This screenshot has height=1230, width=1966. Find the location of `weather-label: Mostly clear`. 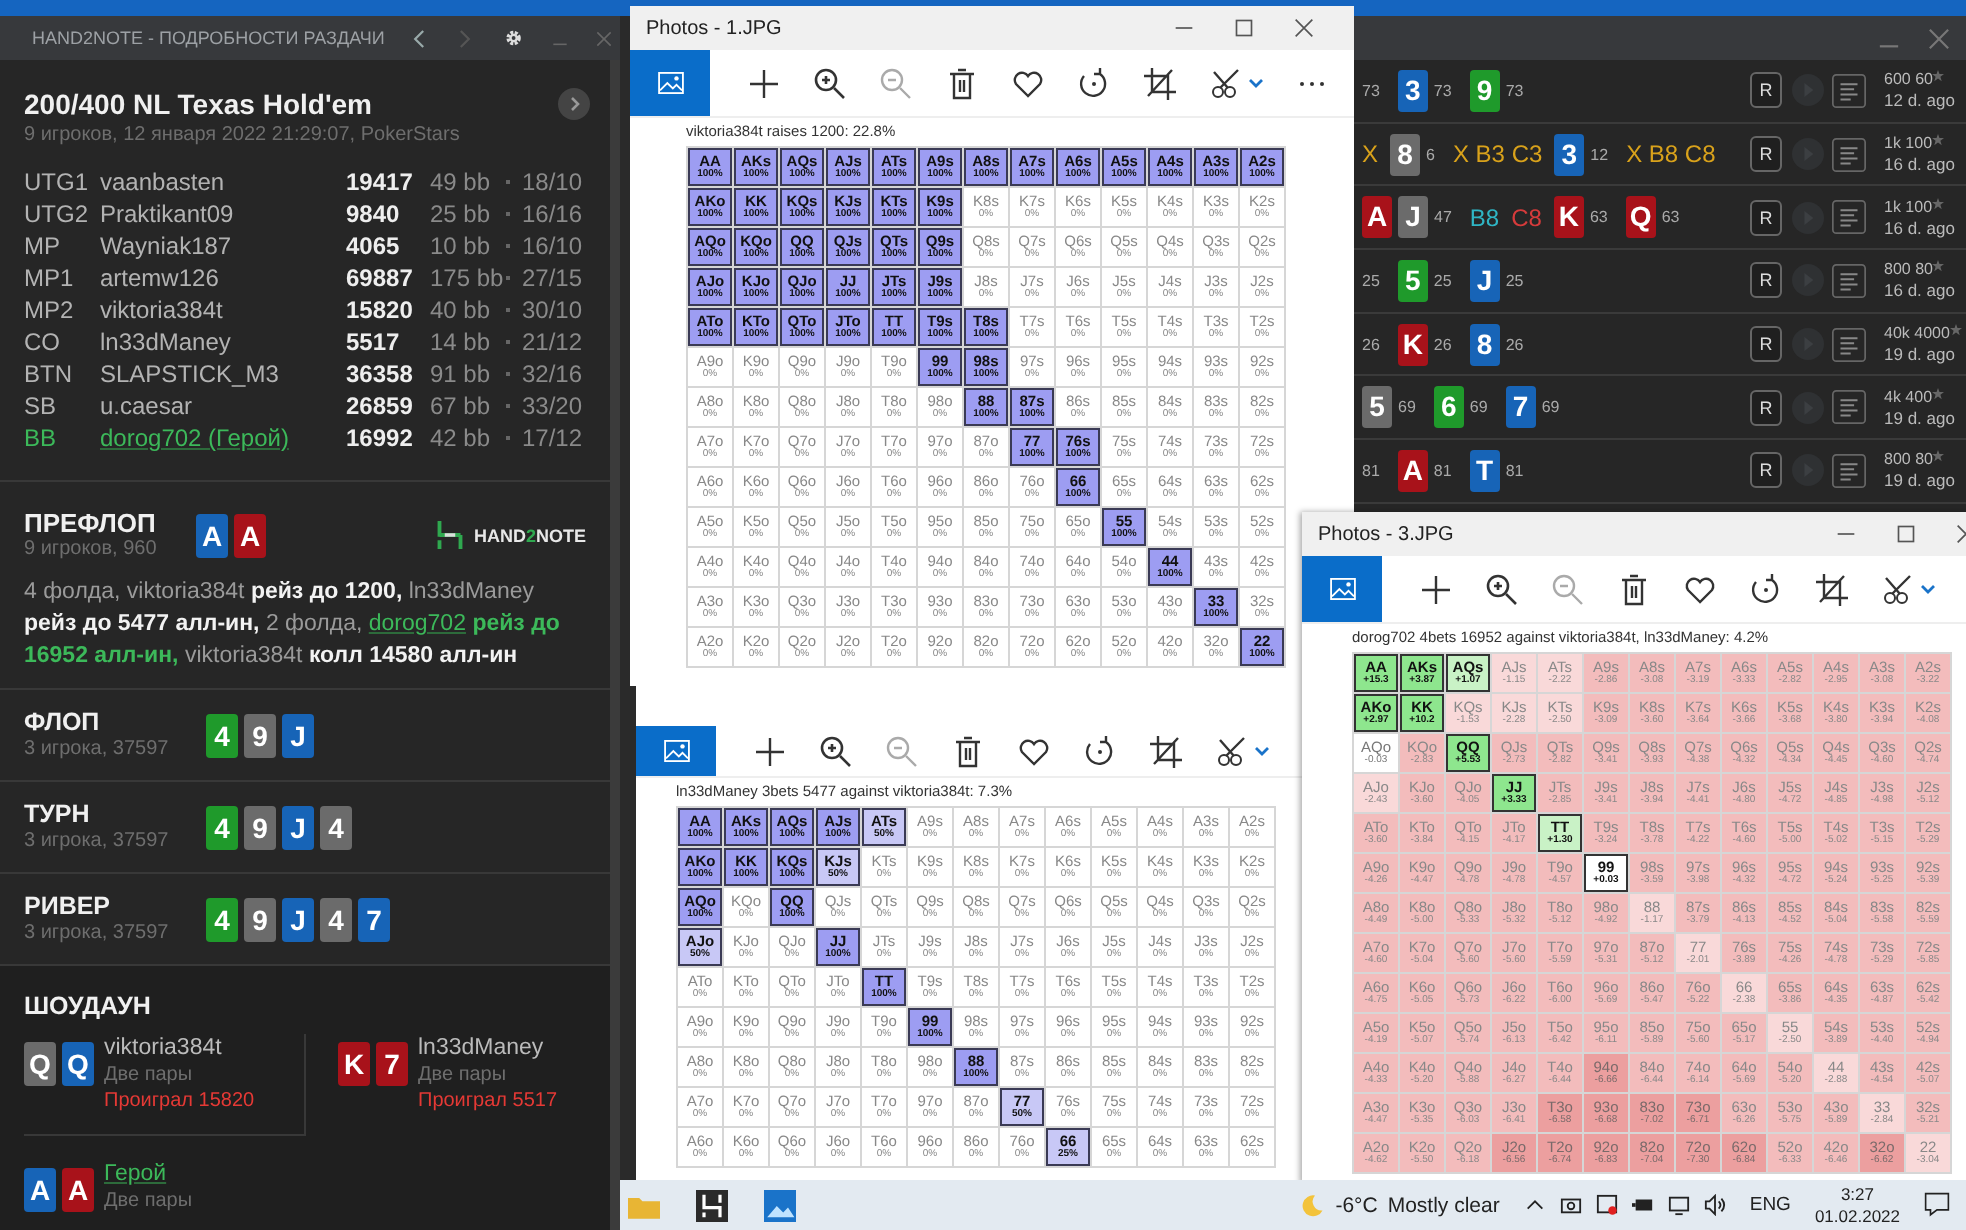

weather-label: Mostly clear is located at coordinates (1443, 1205).